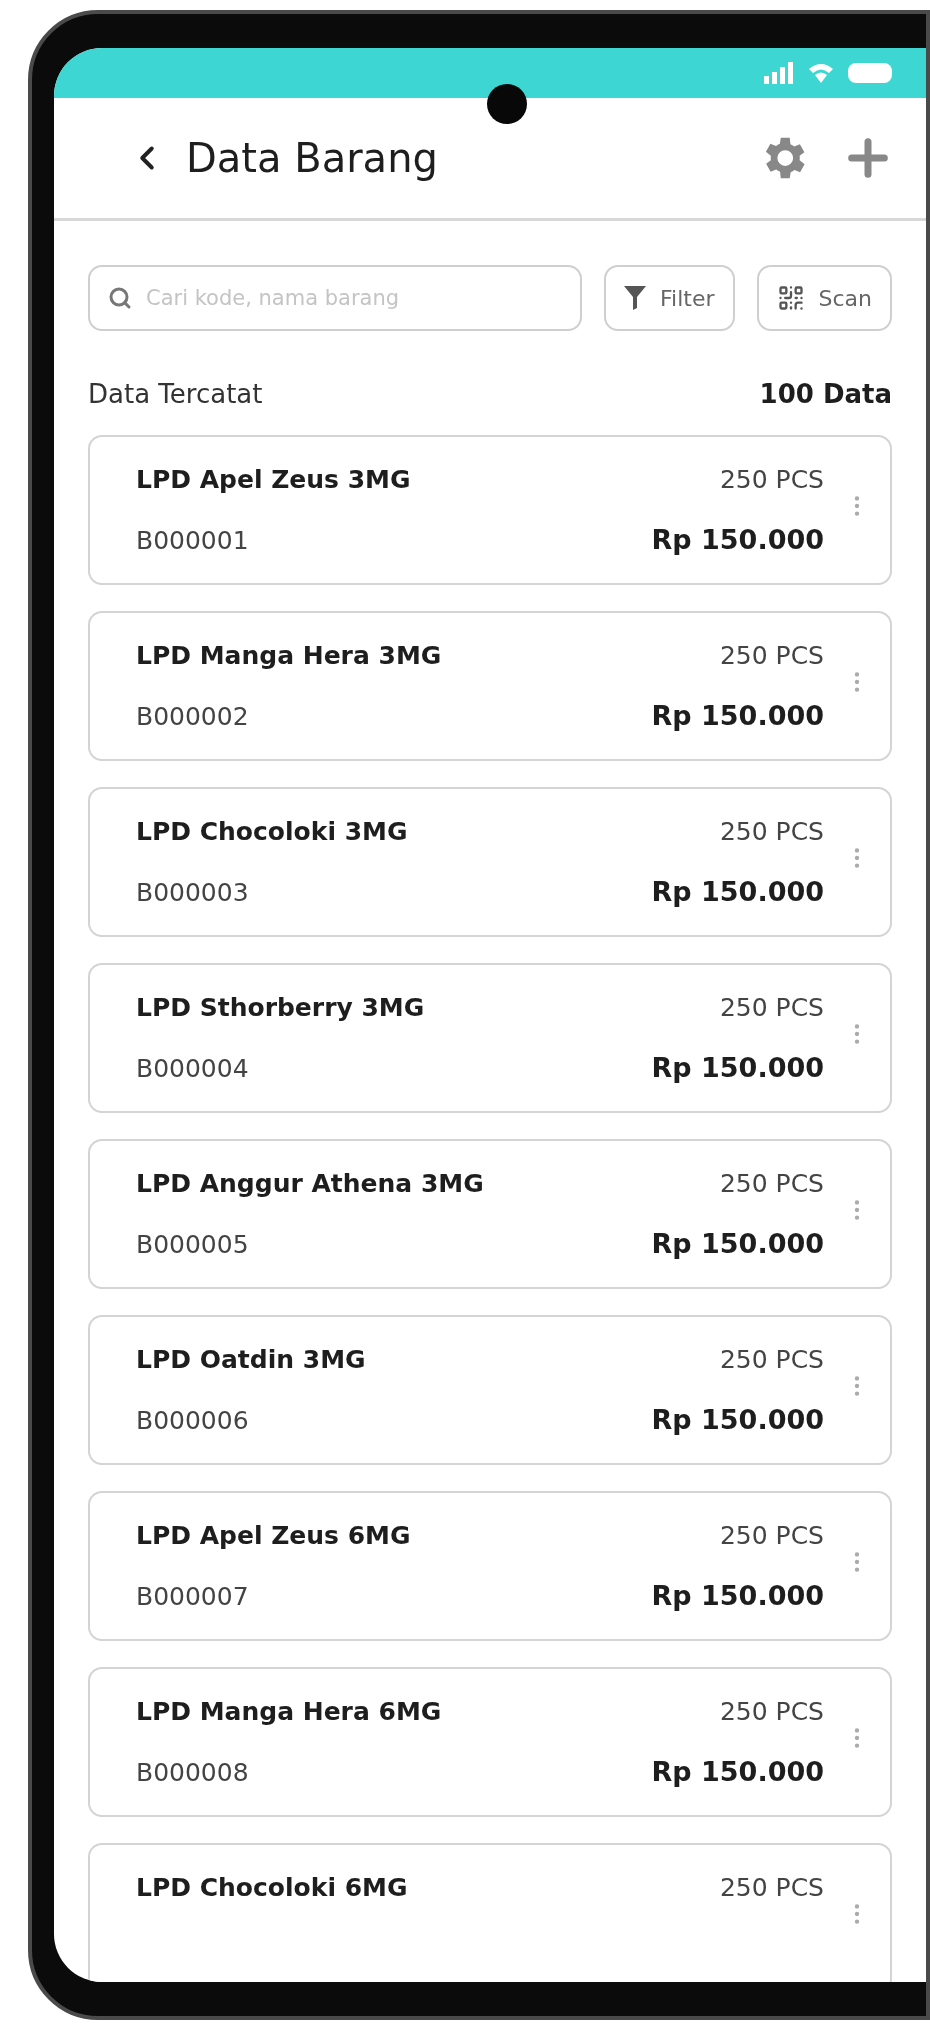 The width and height of the screenshot is (930, 2028). I want to click on item-card: LPD Oatdin 3MG 250 PCS B000006 Rp 150.000, so click(490, 1390).